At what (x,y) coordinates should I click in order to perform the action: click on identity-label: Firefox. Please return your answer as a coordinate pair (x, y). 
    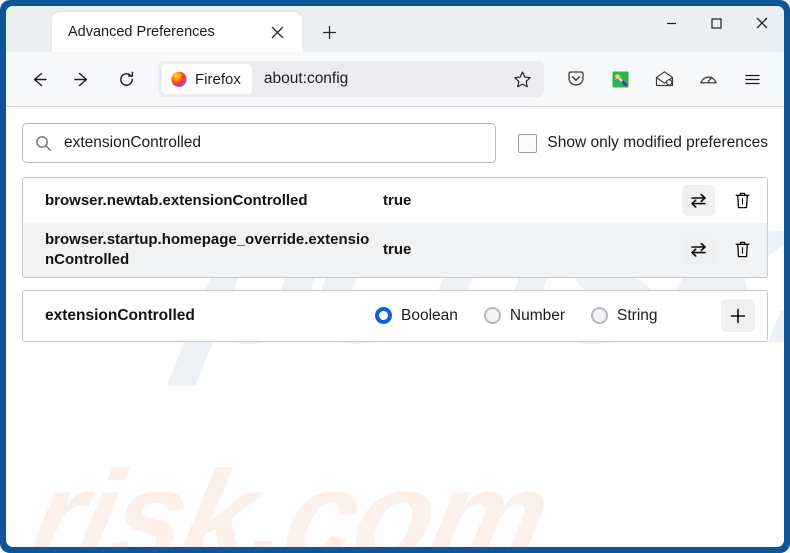
    Looking at the image, I should click on (218, 79).